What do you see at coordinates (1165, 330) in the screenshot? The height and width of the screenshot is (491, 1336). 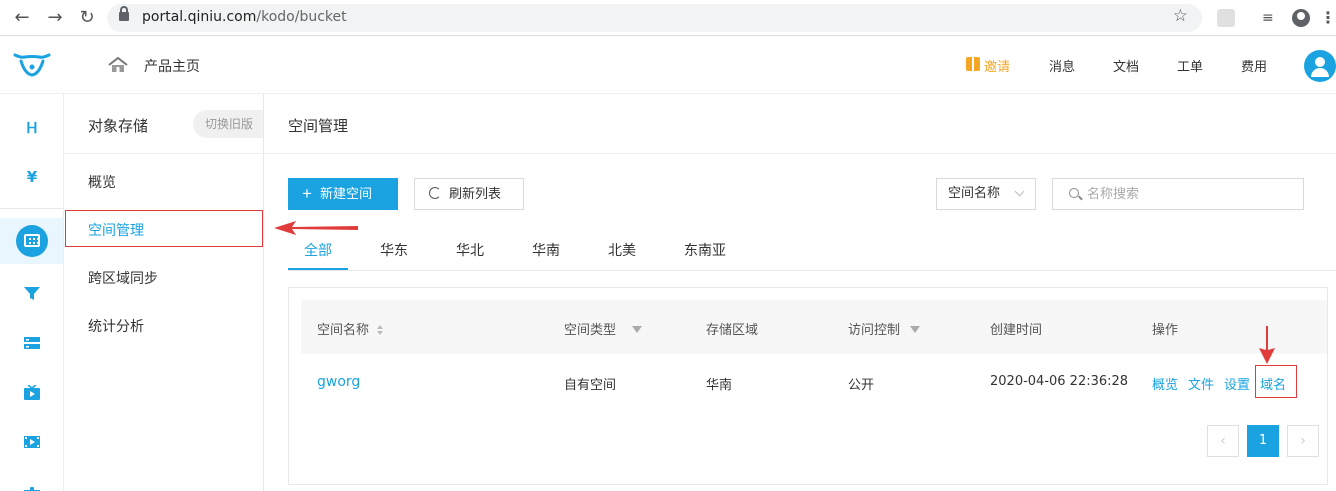 I see `column-header-actions: 操作` at bounding box center [1165, 330].